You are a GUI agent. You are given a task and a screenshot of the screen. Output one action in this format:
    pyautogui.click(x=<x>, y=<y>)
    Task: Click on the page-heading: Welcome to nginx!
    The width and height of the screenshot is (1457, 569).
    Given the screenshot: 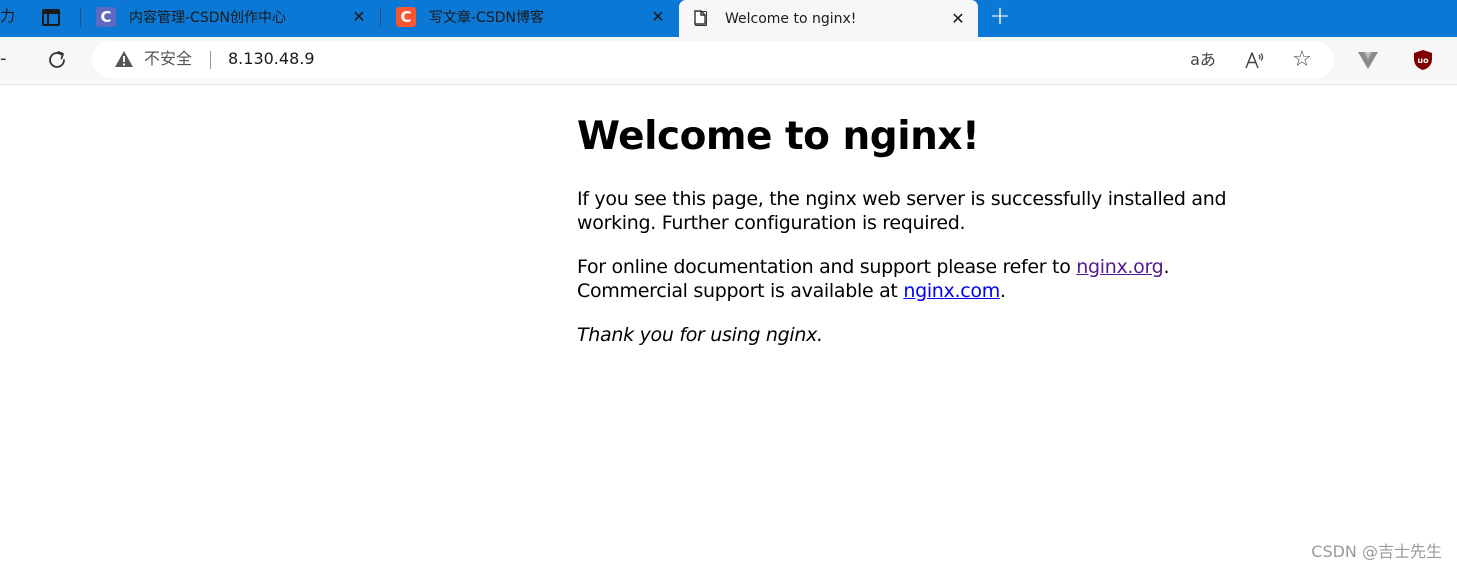 What is the action you would take?
    pyautogui.click(x=778, y=136)
    